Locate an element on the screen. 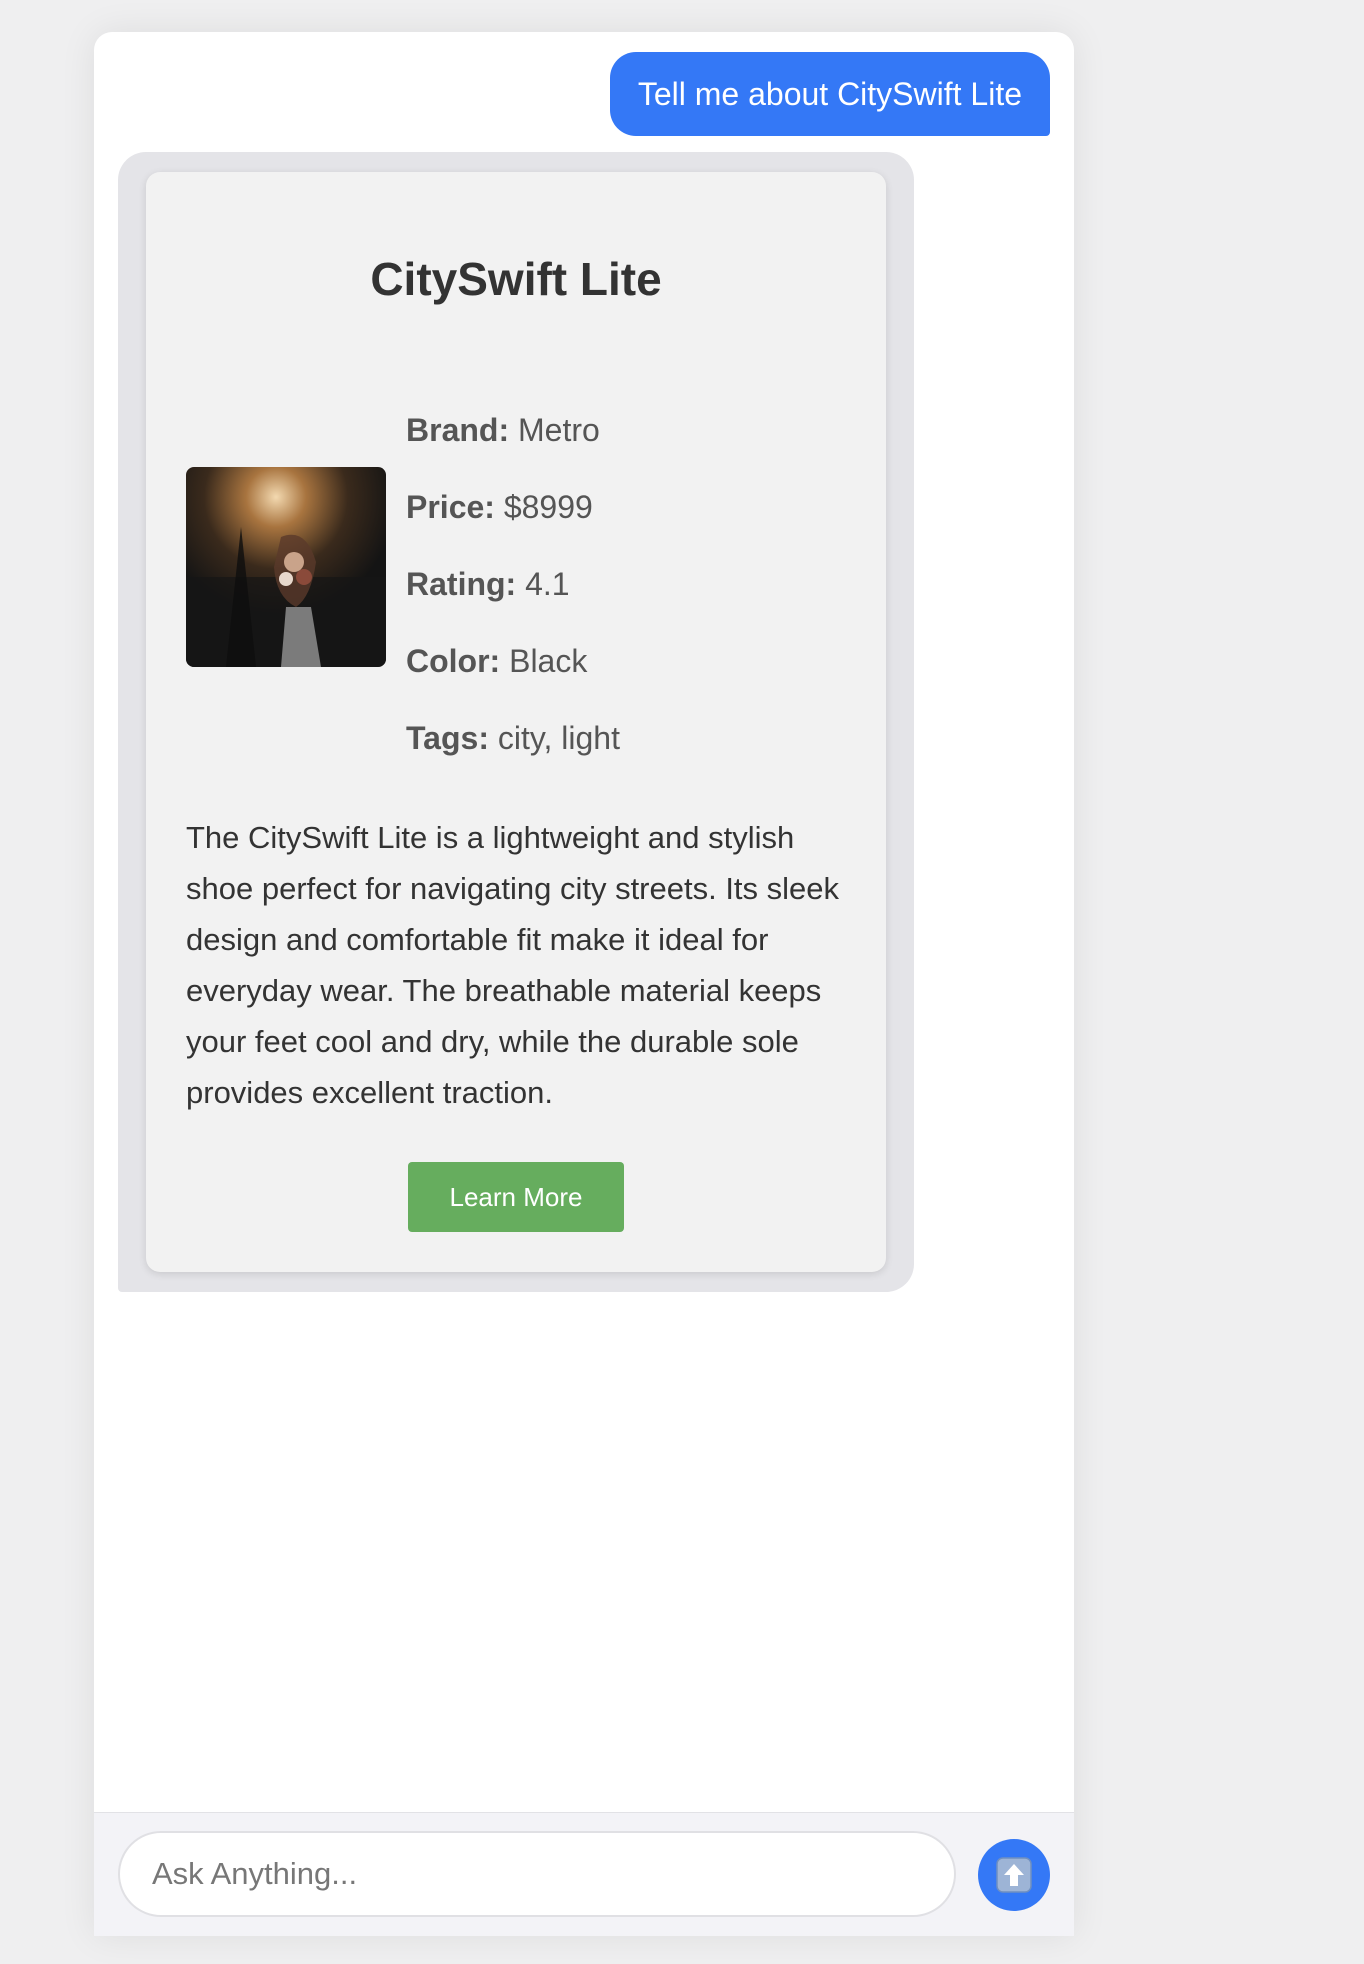 The width and height of the screenshot is (1364, 1964). composer-bar is located at coordinates (584, 1874).